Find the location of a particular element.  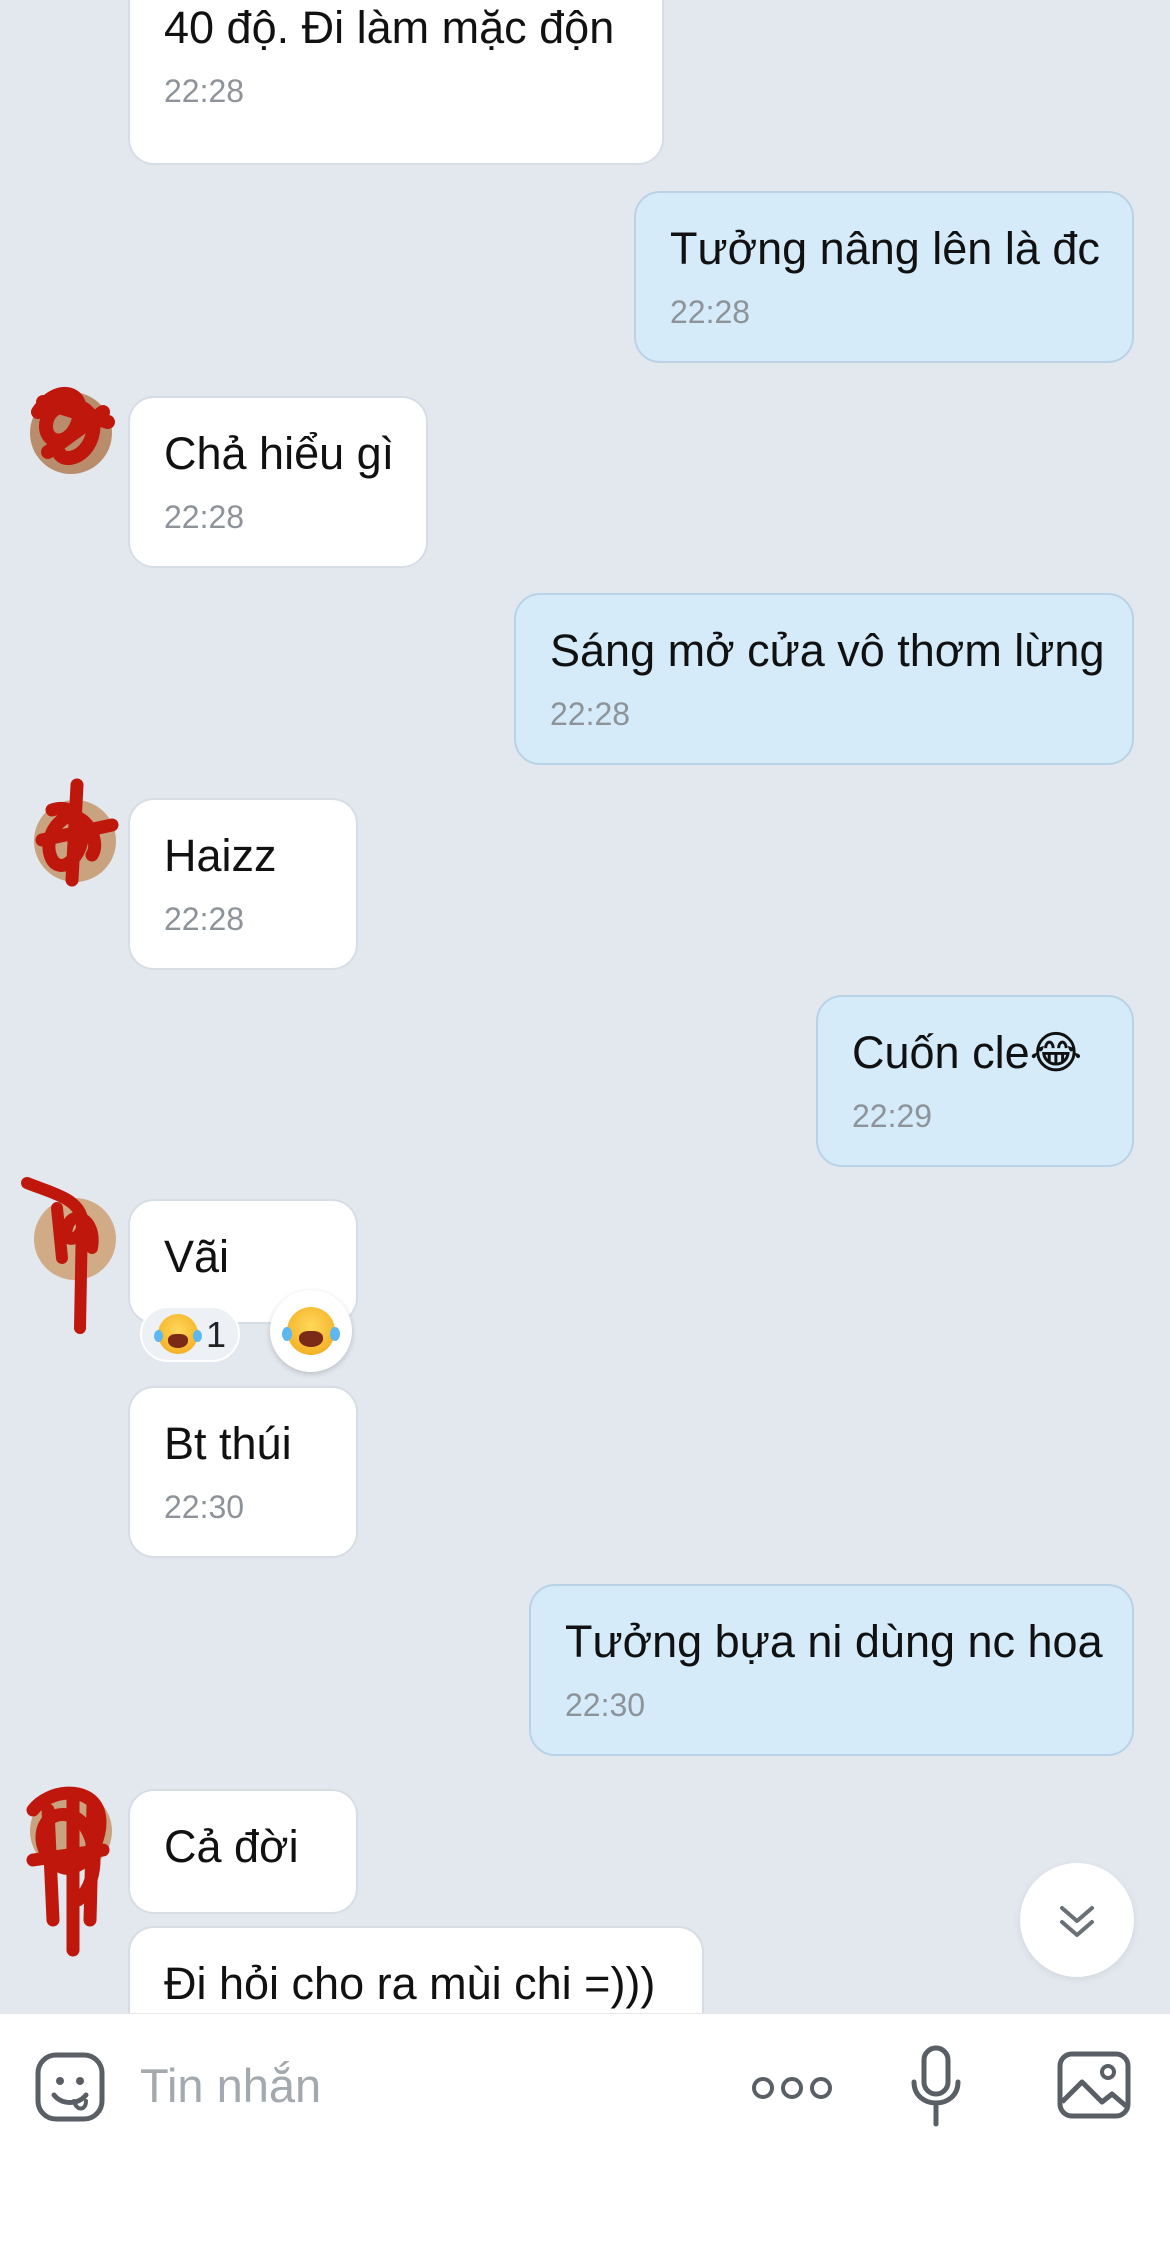

message-text: Bt thúi is located at coordinates (228, 1443).